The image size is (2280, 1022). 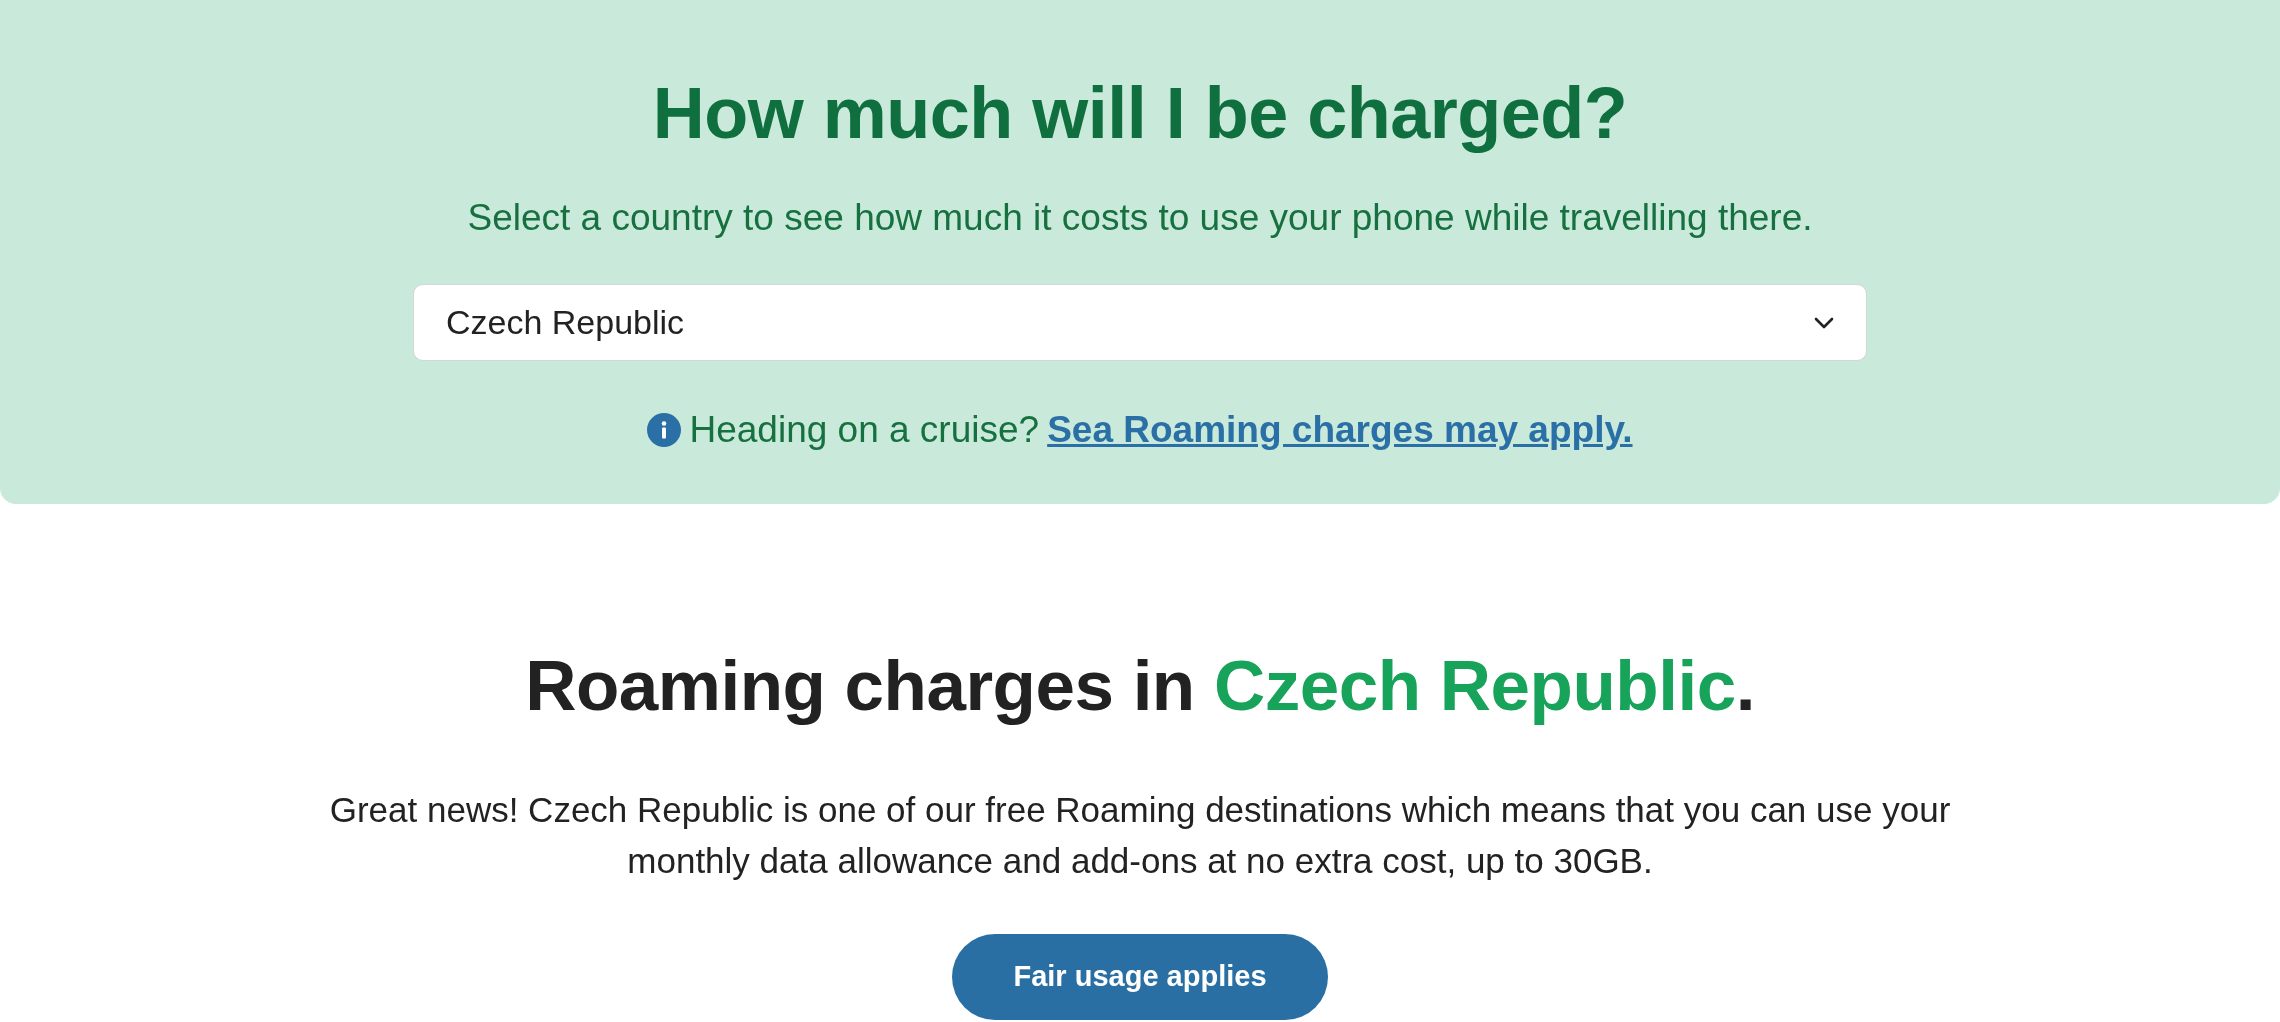 I want to click on description-text: Great news! Czech Republic is one of our free Roaming destinations which means that you can use your monthly data allowance and add-ons at no extra cost, up to 30GB., so click(x=1140, y=835).